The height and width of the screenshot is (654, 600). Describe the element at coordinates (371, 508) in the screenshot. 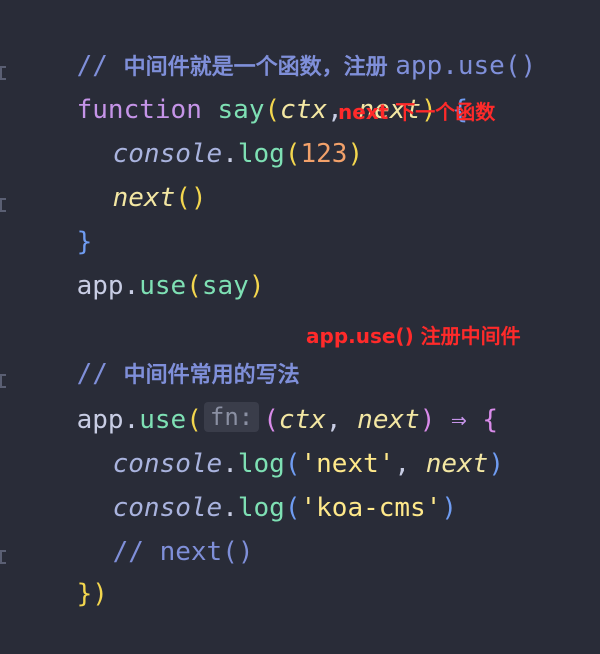

I see `string-literal: 'koa-cms'` at that location.